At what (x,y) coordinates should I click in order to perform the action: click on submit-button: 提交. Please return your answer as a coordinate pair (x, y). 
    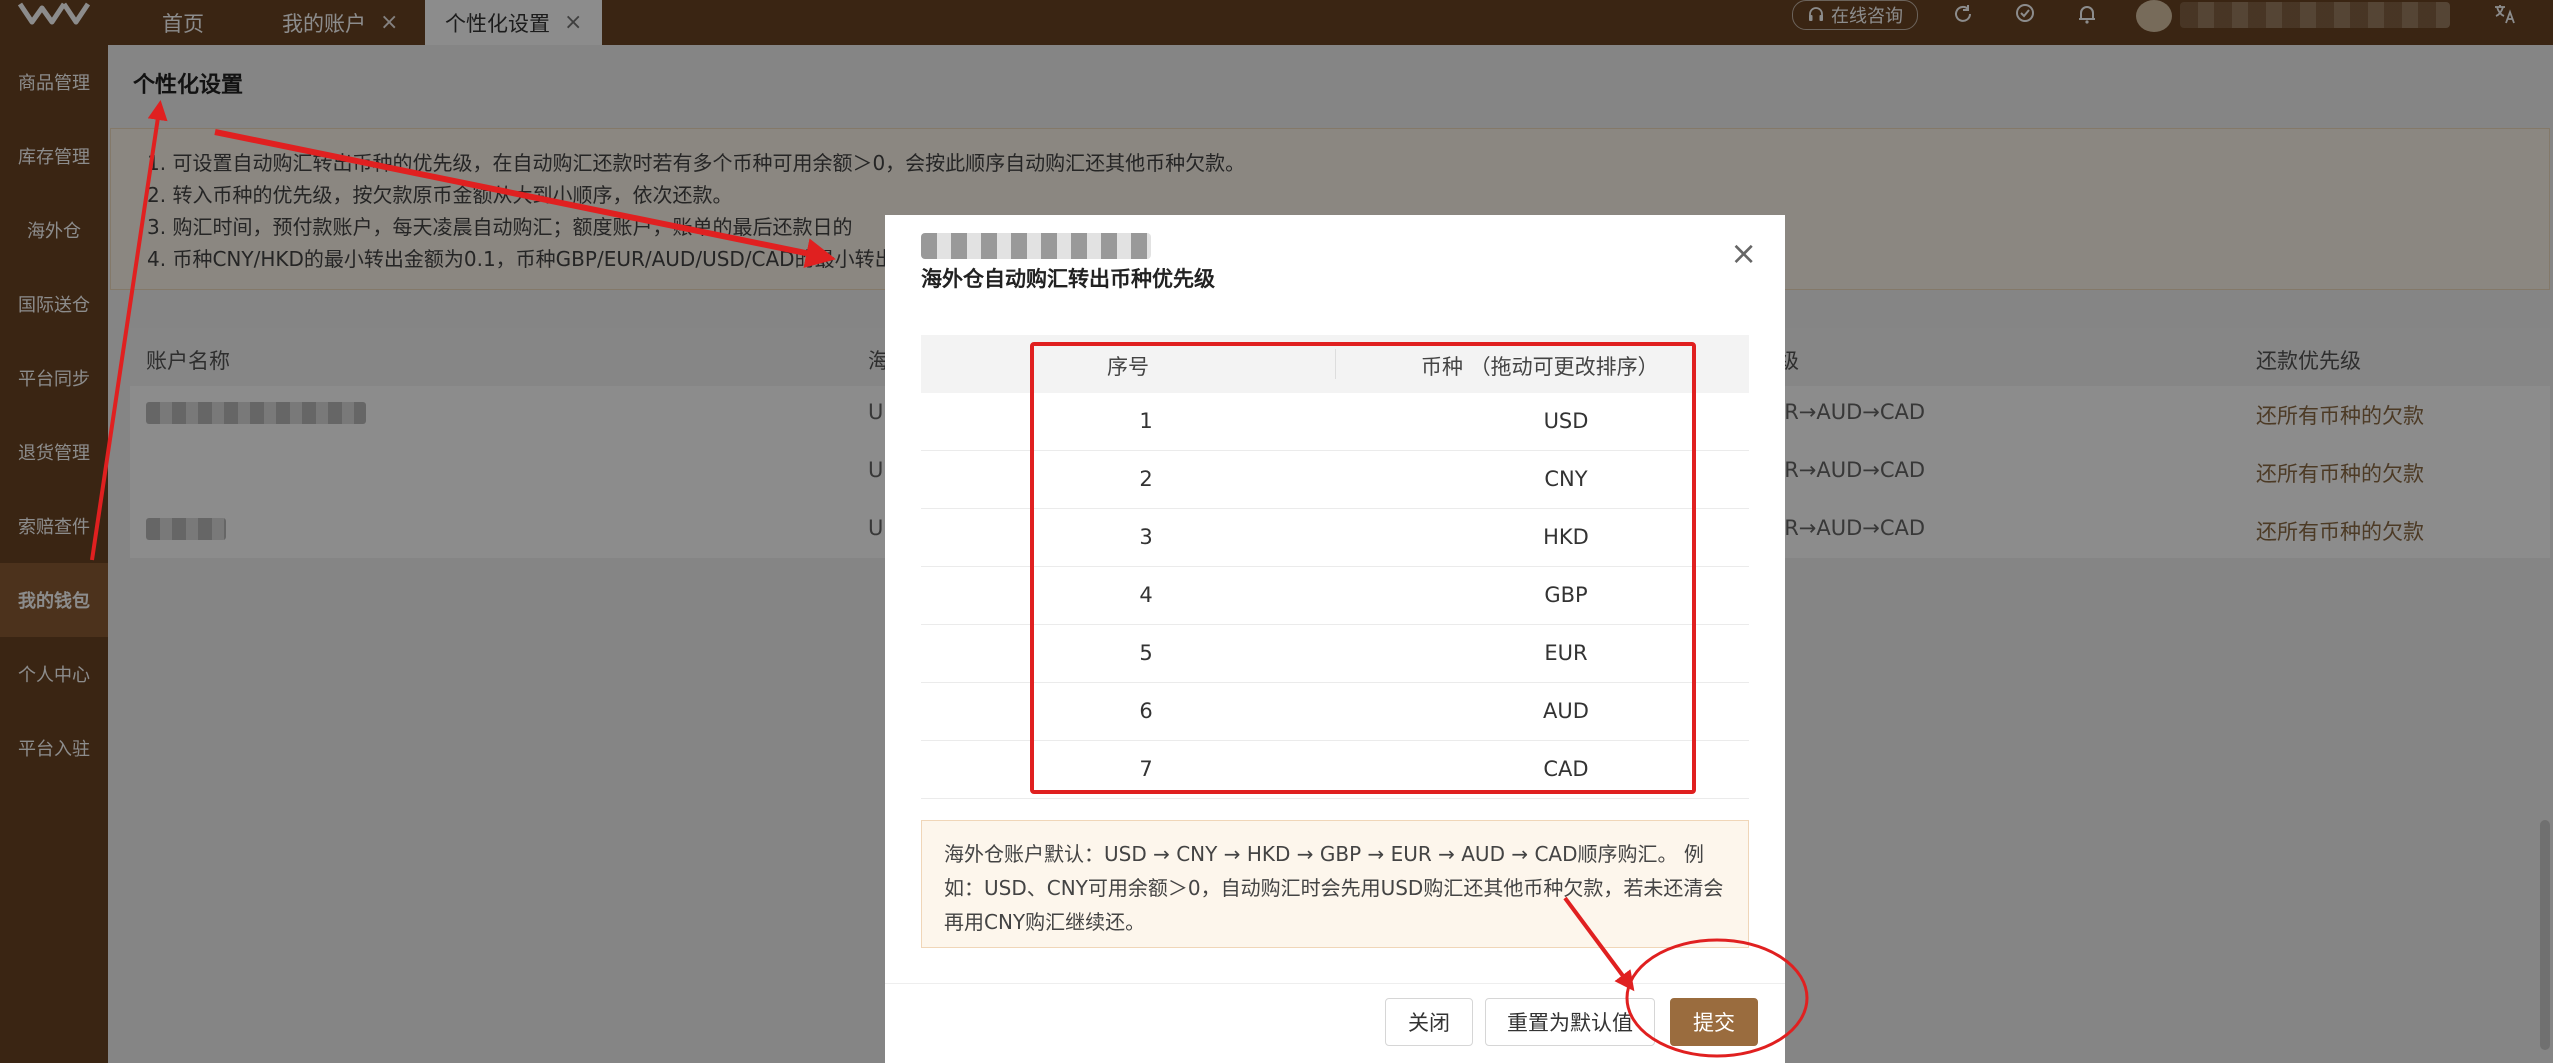
    Looking at the image, I should click on (1714, 1022).